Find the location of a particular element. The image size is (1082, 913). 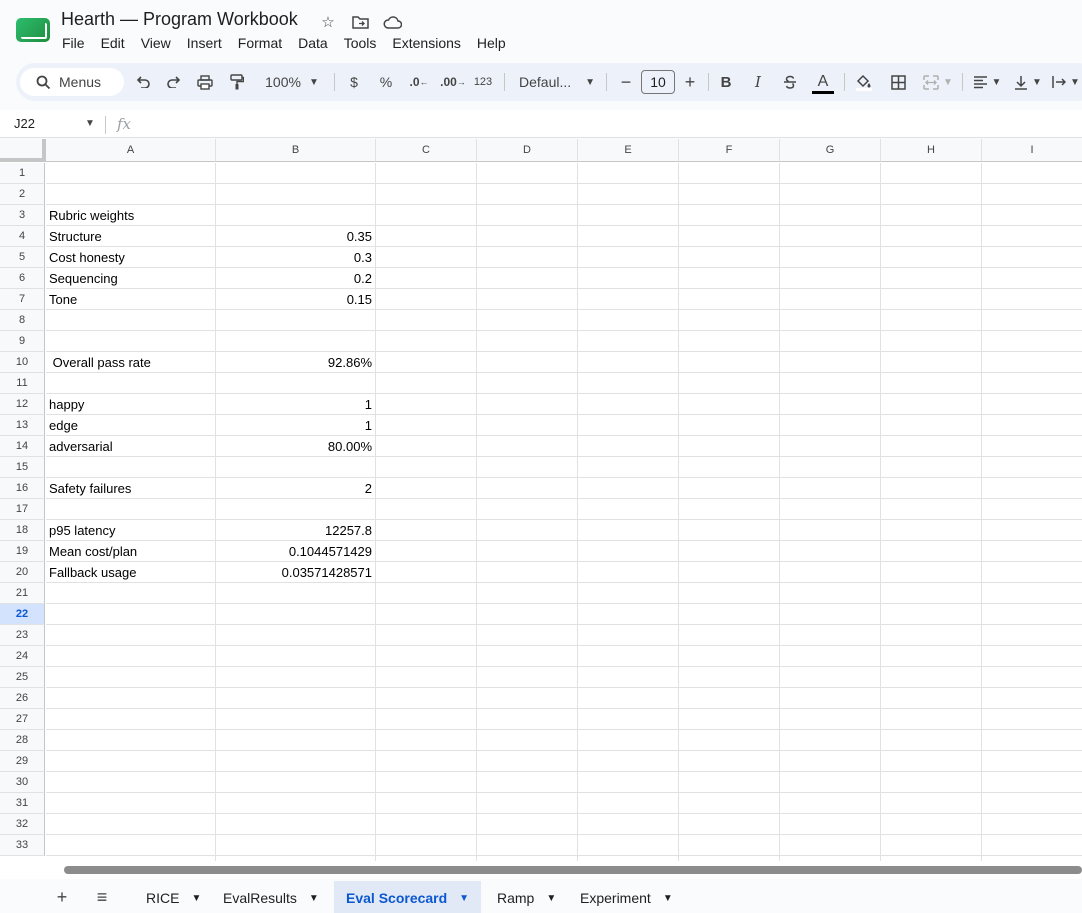

row-header-23: 23 is located at coordinates (22, 635).